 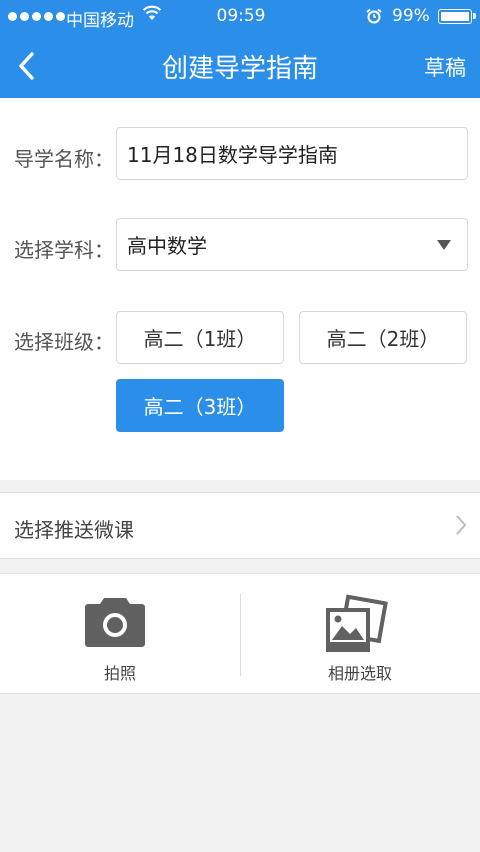 I want to click on nav-bar: 创建导学指南 草稿, so click(x=240, y=66).